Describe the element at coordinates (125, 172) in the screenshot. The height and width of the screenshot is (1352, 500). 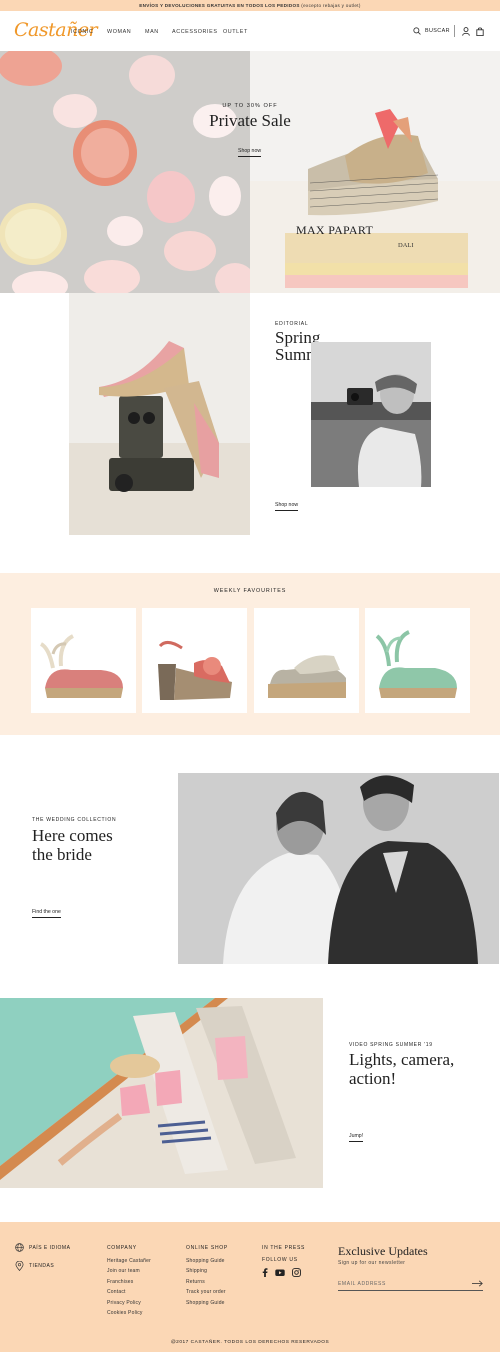
I see `hero-petals-image` at that location.